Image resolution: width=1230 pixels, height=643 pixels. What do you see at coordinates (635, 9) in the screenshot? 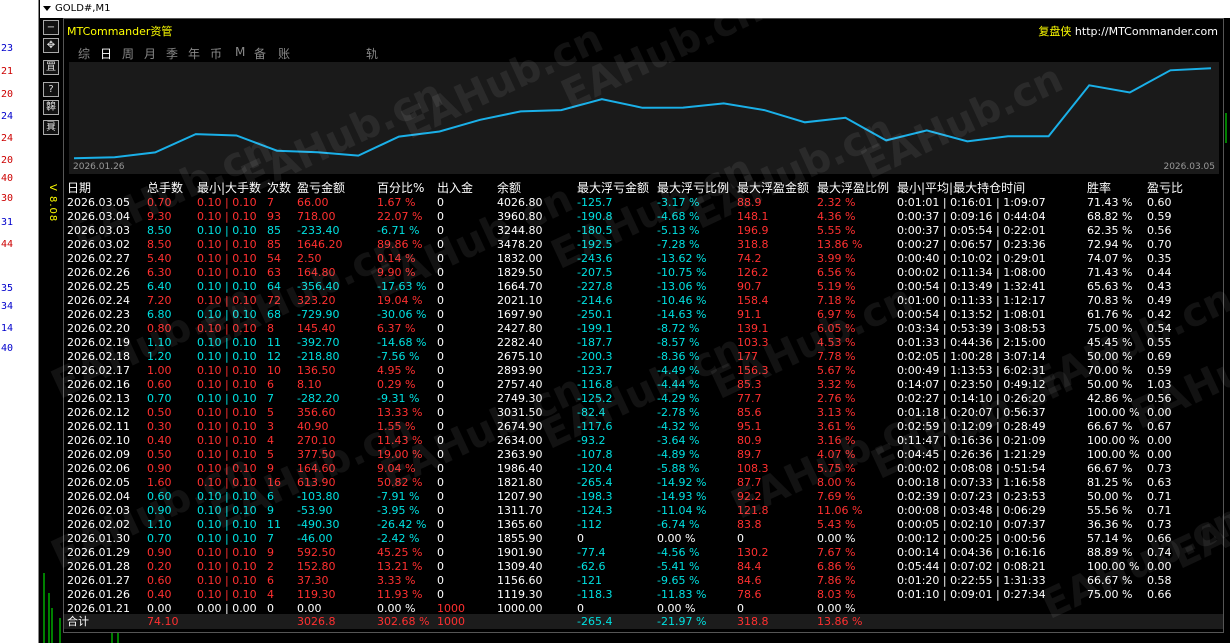
I see `chart-title-bar: GOLD#,M1` at bounding box center [635, 9].